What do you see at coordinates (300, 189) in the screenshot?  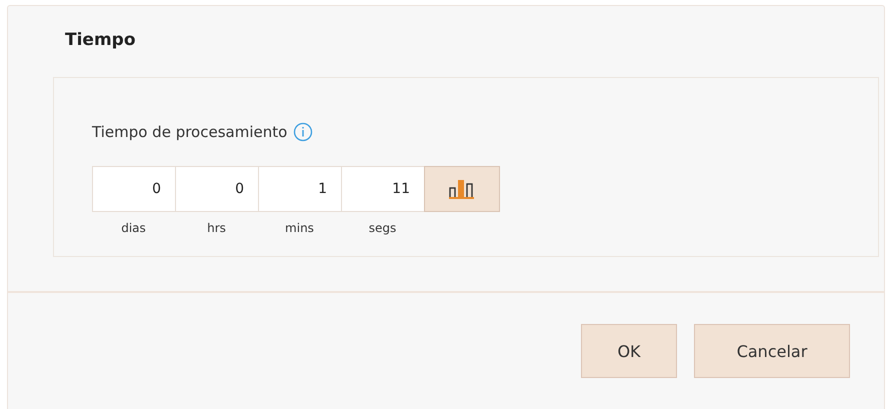 I see `time-input: 1` at bounding box center [300, 189].